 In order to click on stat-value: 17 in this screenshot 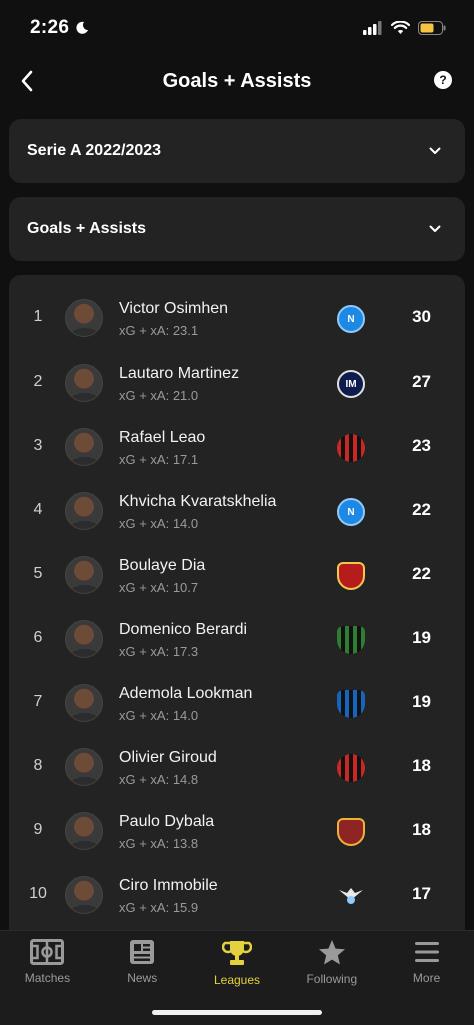, I will do `click(421, 893)`.